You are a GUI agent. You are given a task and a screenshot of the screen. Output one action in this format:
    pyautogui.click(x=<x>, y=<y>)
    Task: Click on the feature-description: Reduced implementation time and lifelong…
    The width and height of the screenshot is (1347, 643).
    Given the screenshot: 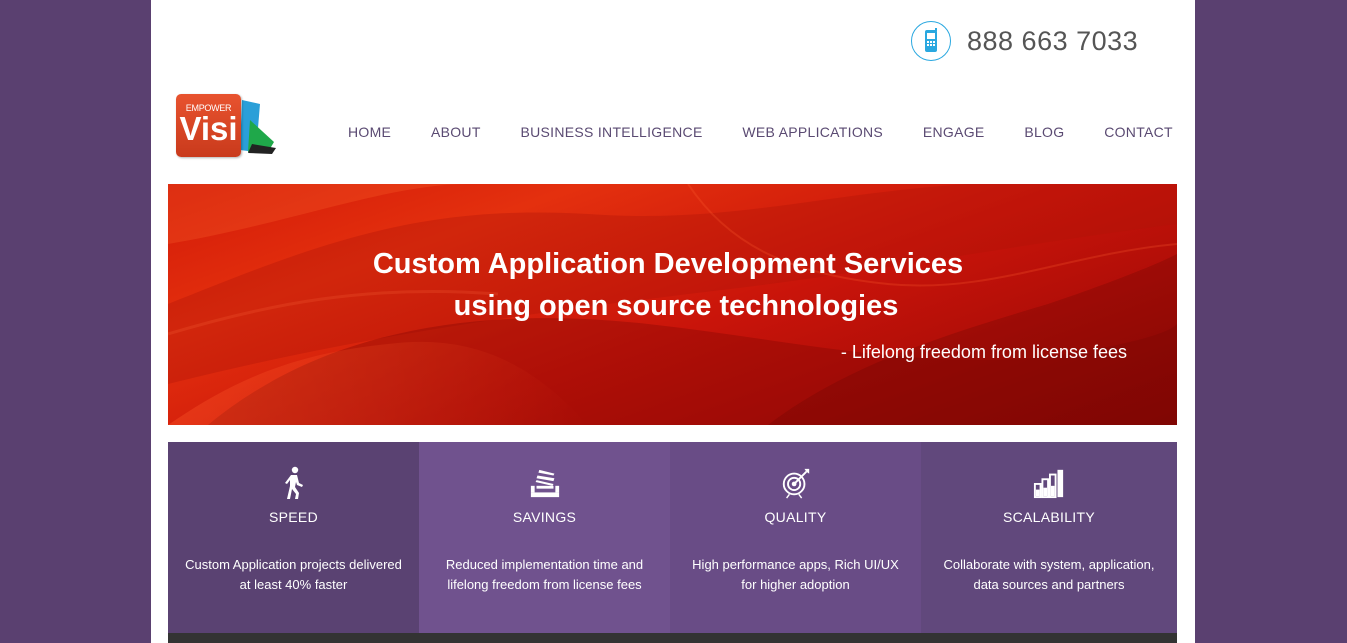 What is the action you would take?
    pyautogui.click(x=544, y=575)
    